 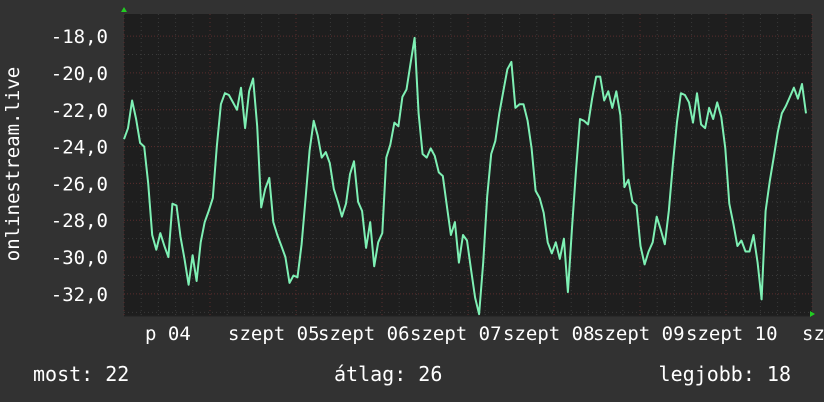 I want to click on y-axis-label: onlinestream.live, so click(x=13, y=164).